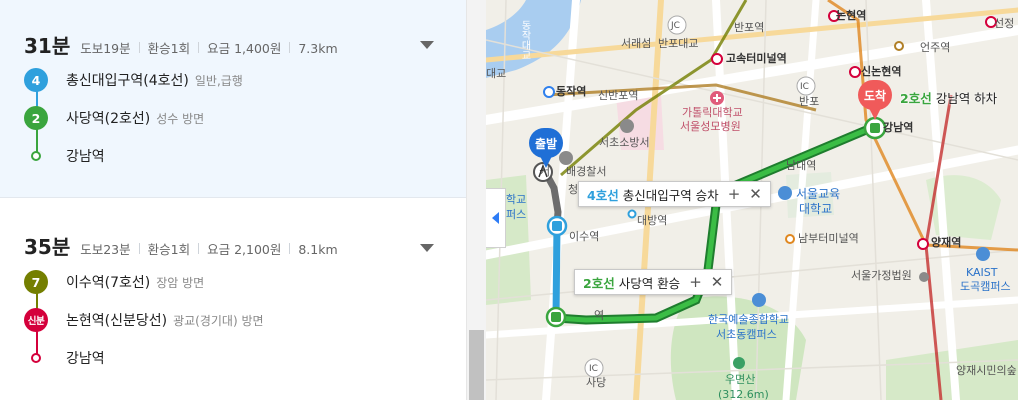 This screenshot has width=1018, height=400. I want to click on map-label: 서초소방서, so click(624, 142).